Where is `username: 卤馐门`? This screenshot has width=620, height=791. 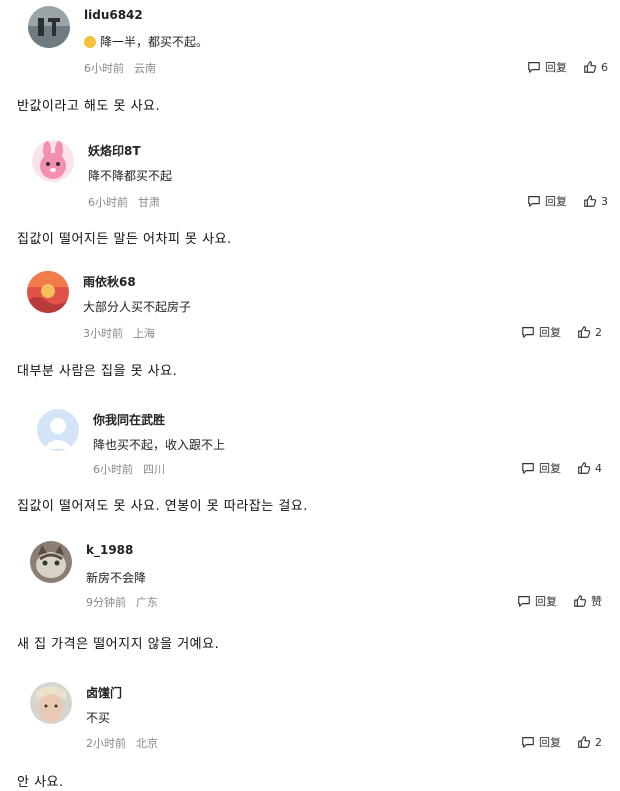
username: 卤馐门 is located at coordinates (104, 692).